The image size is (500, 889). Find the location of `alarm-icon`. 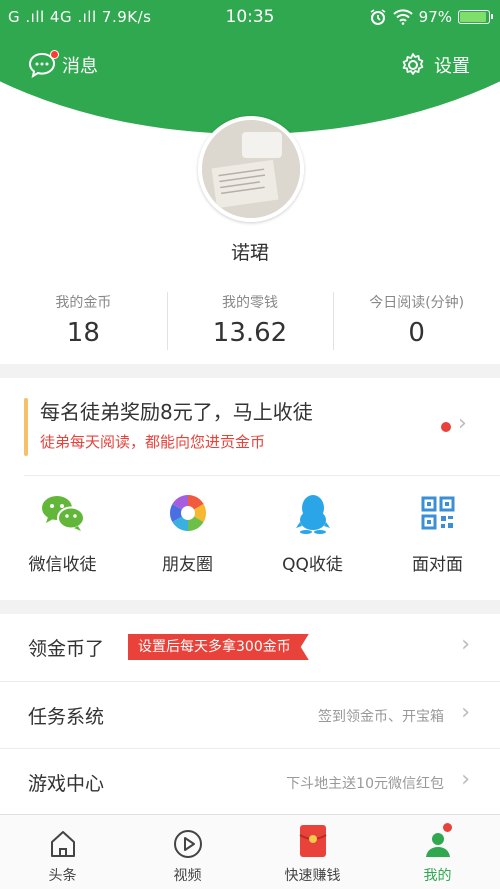

alarm-icon is located at coordinates (378, 17).